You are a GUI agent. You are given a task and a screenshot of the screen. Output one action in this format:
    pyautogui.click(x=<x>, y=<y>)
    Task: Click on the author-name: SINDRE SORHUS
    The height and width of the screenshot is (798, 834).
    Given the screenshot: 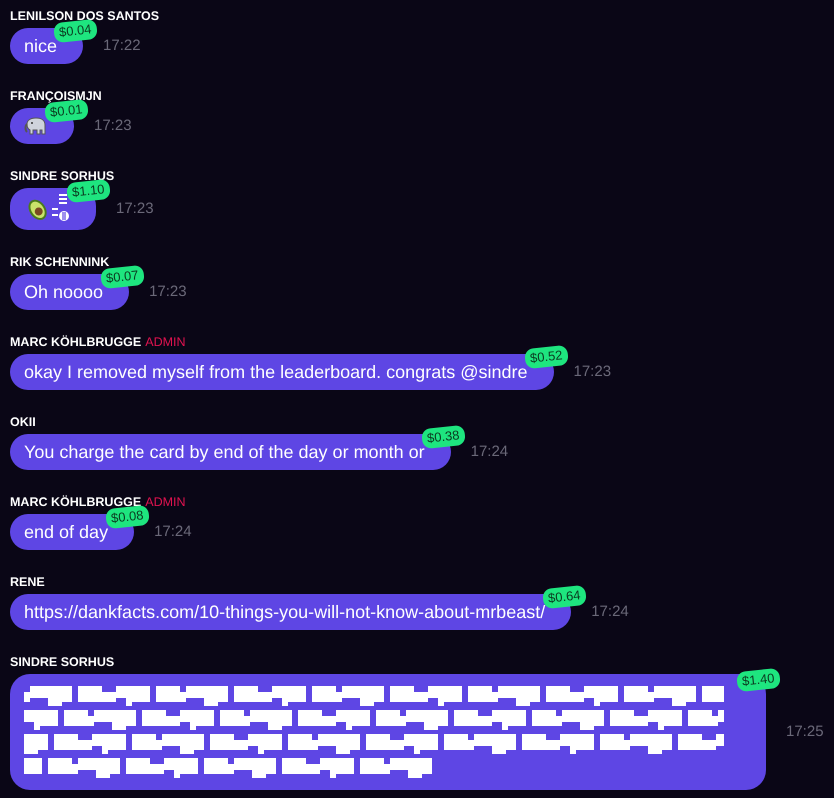 What is the action you would take?
    pyautogui.click(x=62, y=662)
    